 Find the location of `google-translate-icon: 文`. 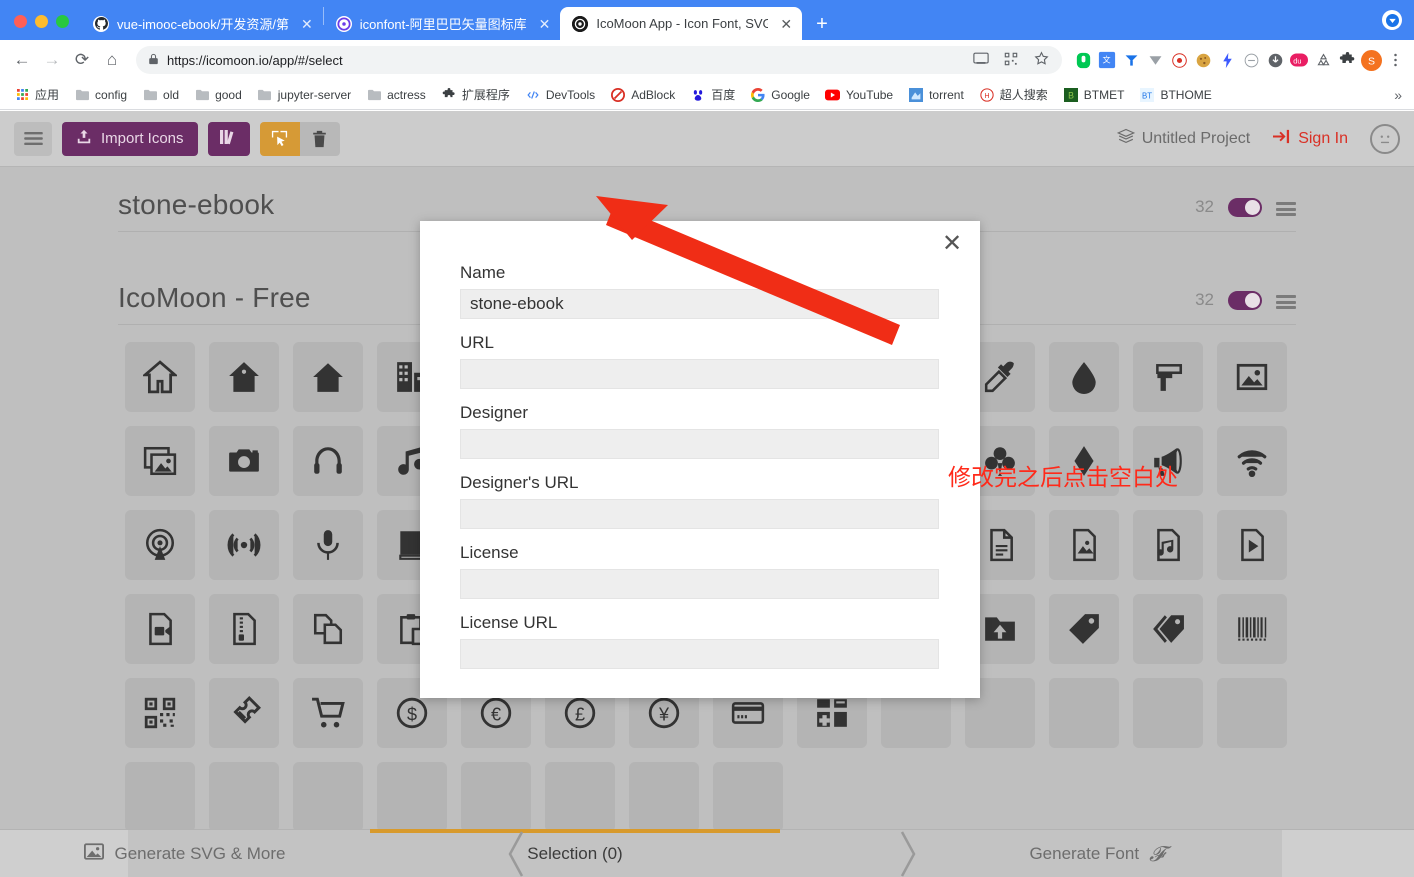

google-translate-icon: 文 is located at coordinates (1107, 60).